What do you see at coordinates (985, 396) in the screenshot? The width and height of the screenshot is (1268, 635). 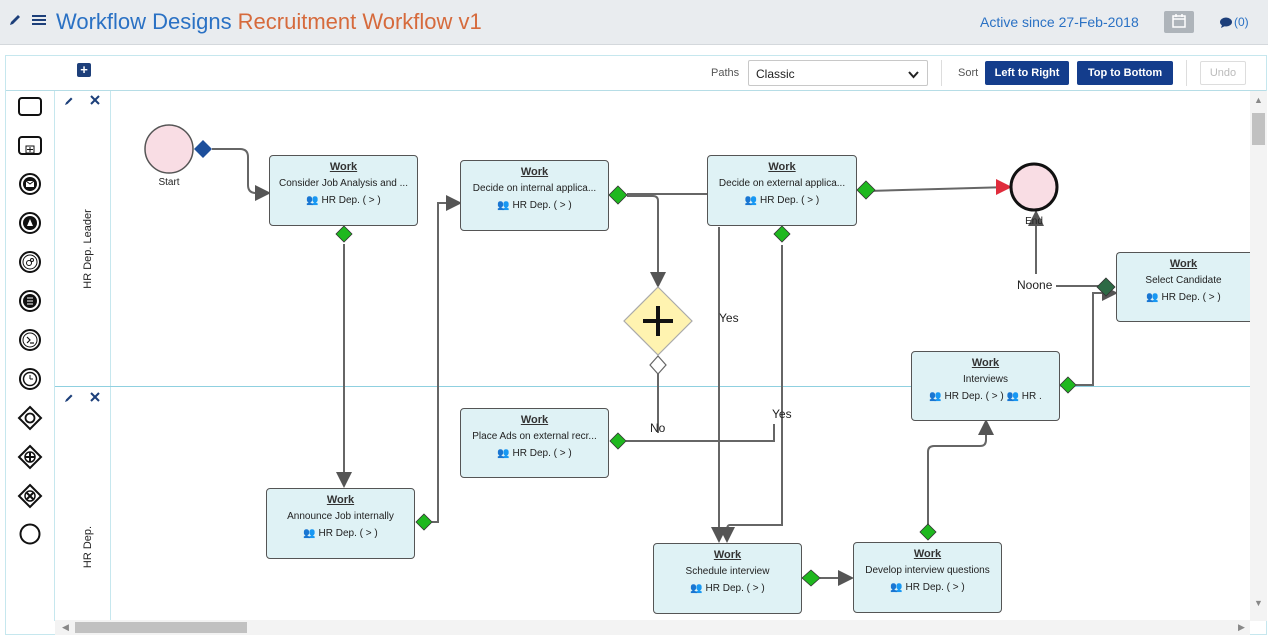 I see `task-role: 👥 HR Dep. ( > ) 👥 HR .` at bounding box center [985, 396].